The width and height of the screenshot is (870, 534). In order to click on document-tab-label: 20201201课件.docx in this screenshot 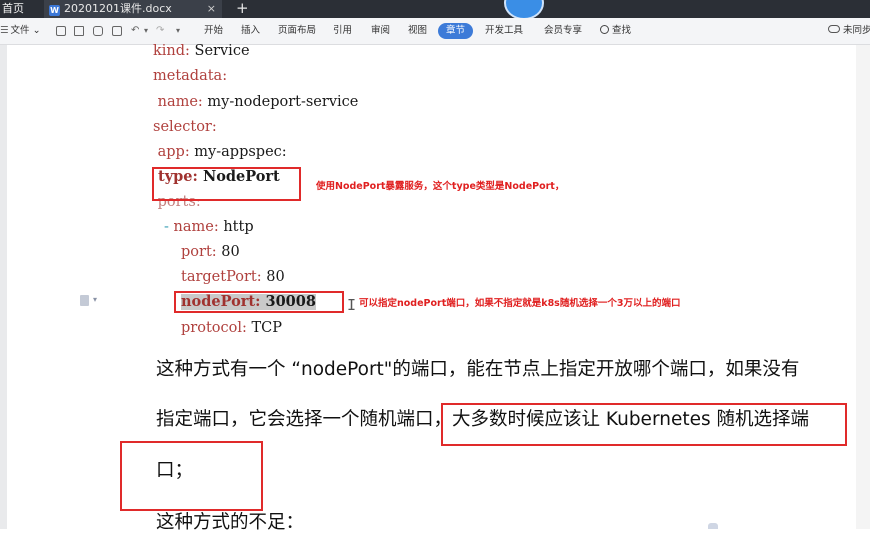, I will do `click(118, 8)`.